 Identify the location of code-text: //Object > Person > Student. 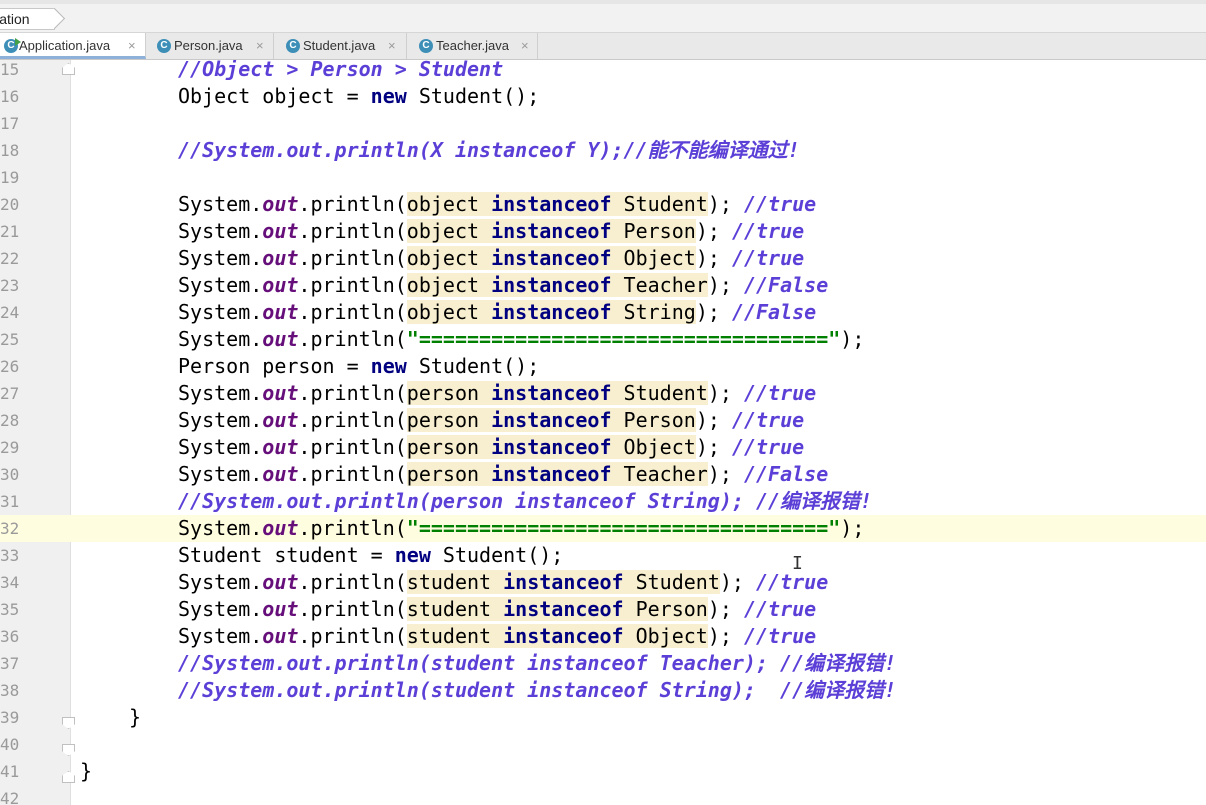
(340, 71).